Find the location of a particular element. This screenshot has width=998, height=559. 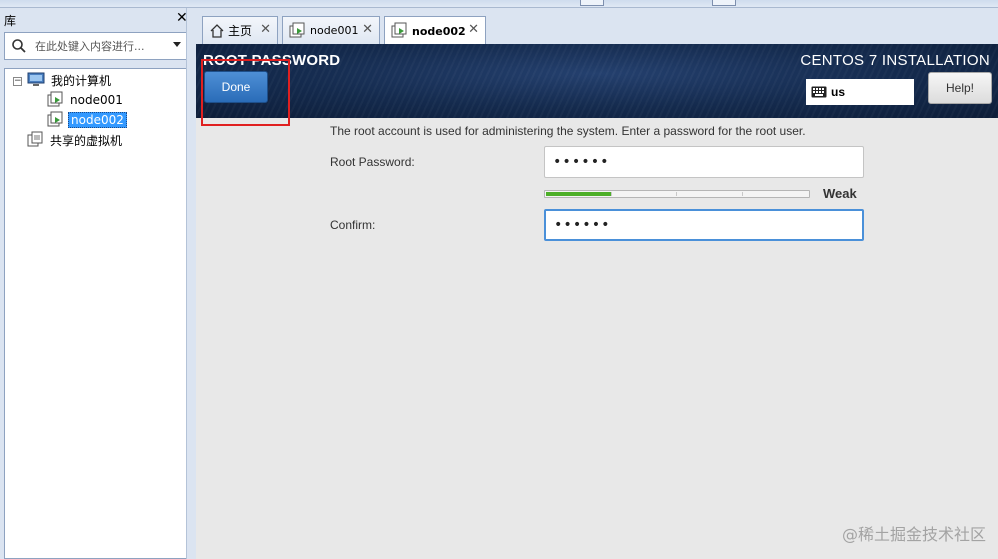

search-icon is located at coordinates (19, 46).